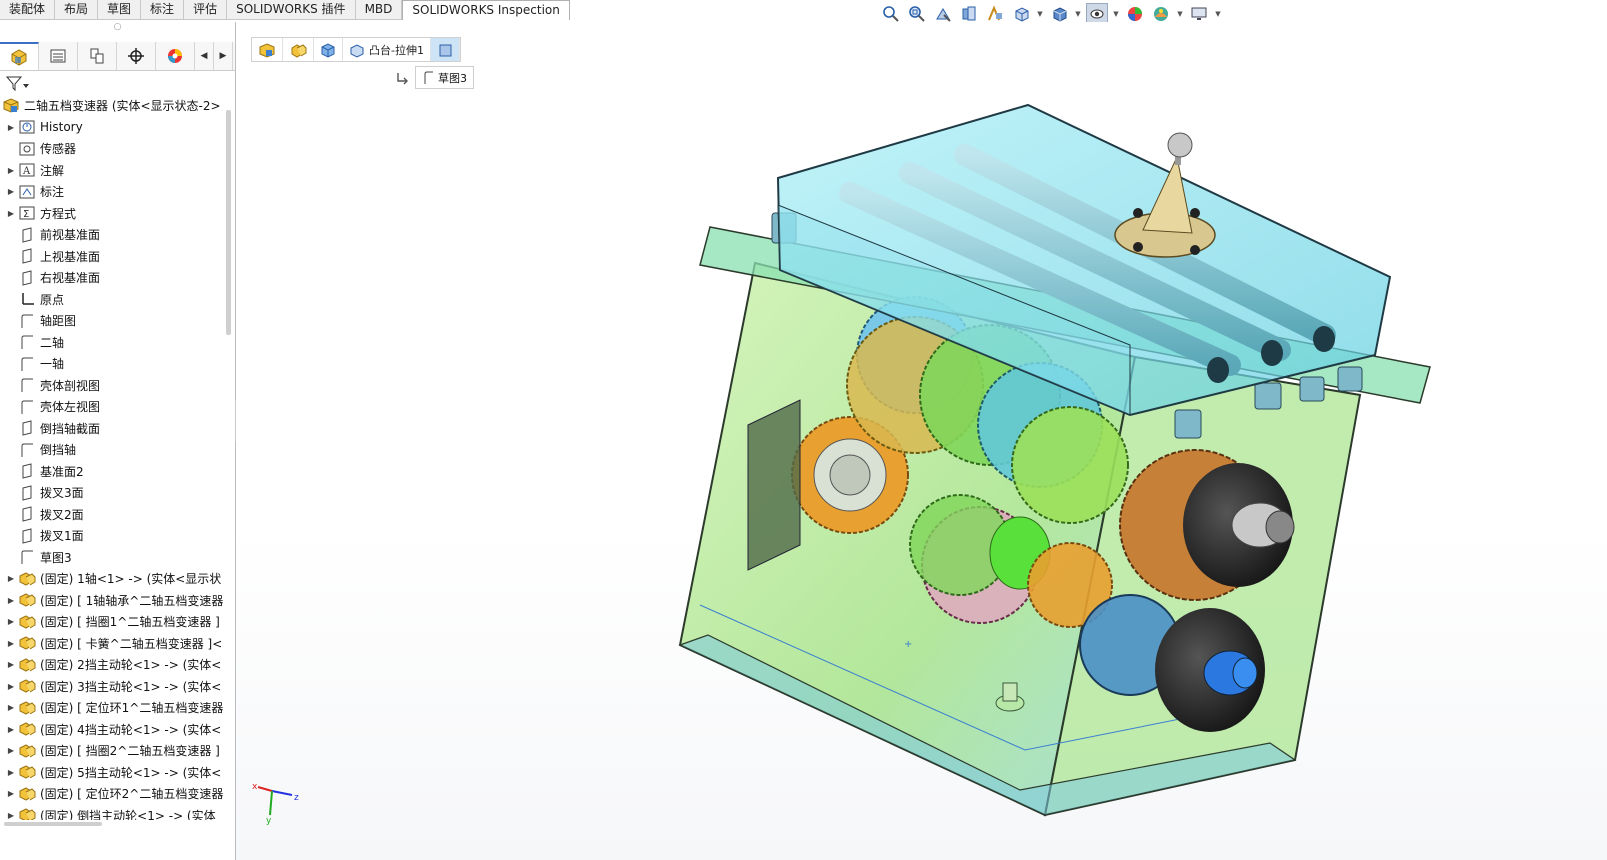 The image size is (1607, 860). What do you see at coordinates (58, 213) in the screenshot?
I see `tree-item-label: 方程式` at bounding box center [58, 213].